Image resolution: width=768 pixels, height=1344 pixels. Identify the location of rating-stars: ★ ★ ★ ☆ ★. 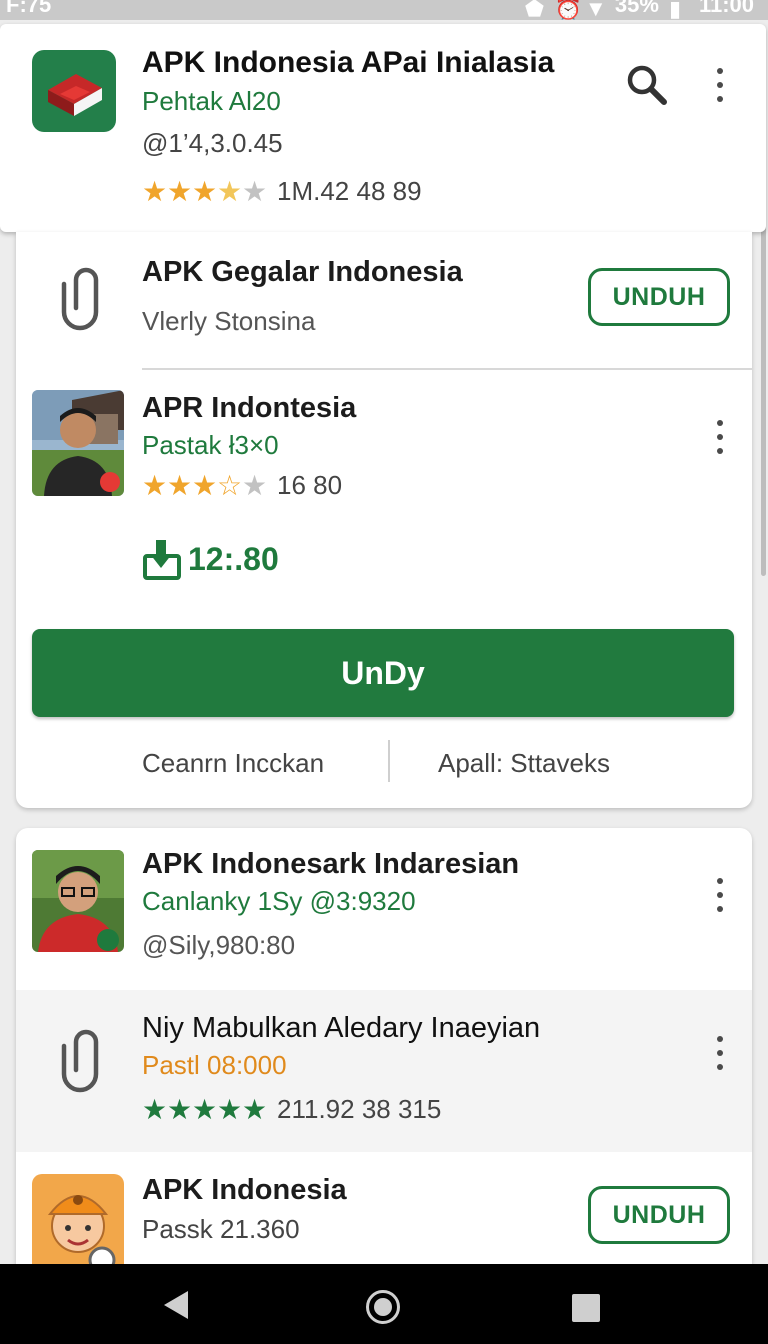
(205, 485).